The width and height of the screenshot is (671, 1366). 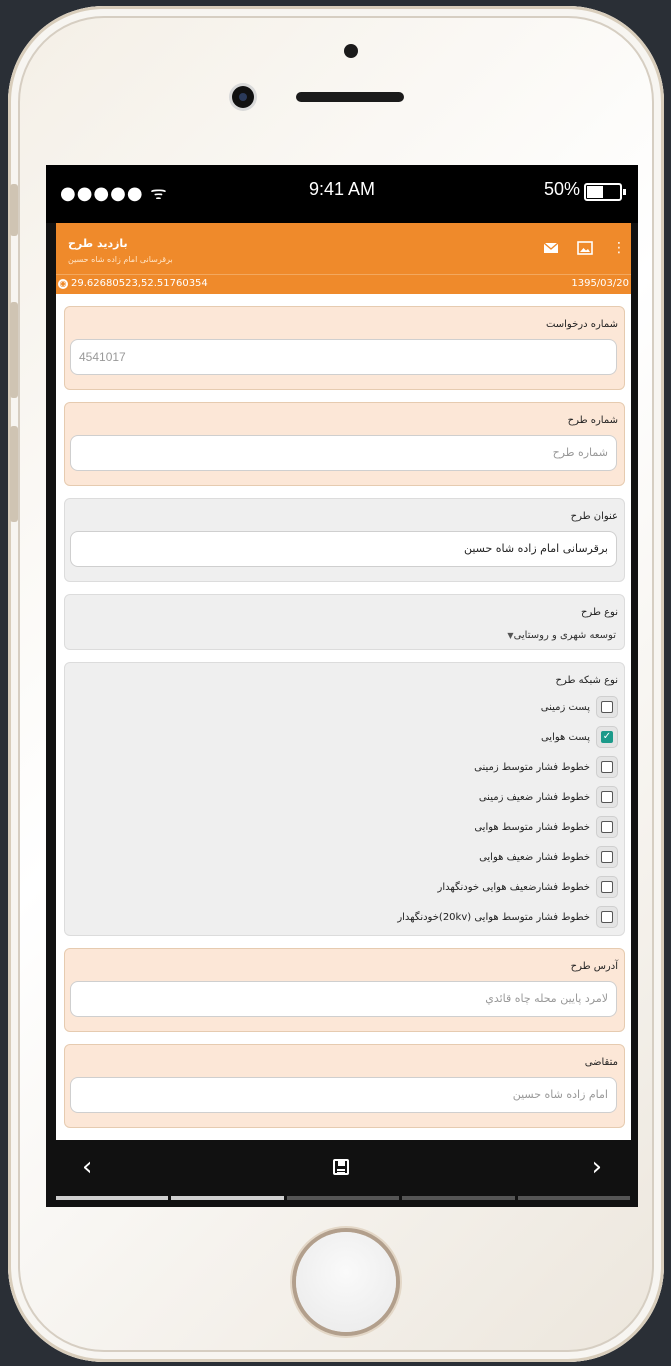 I want to click on checkbox-row: خطوط فشار متوسط هوایی, so click(x=546, y=827).